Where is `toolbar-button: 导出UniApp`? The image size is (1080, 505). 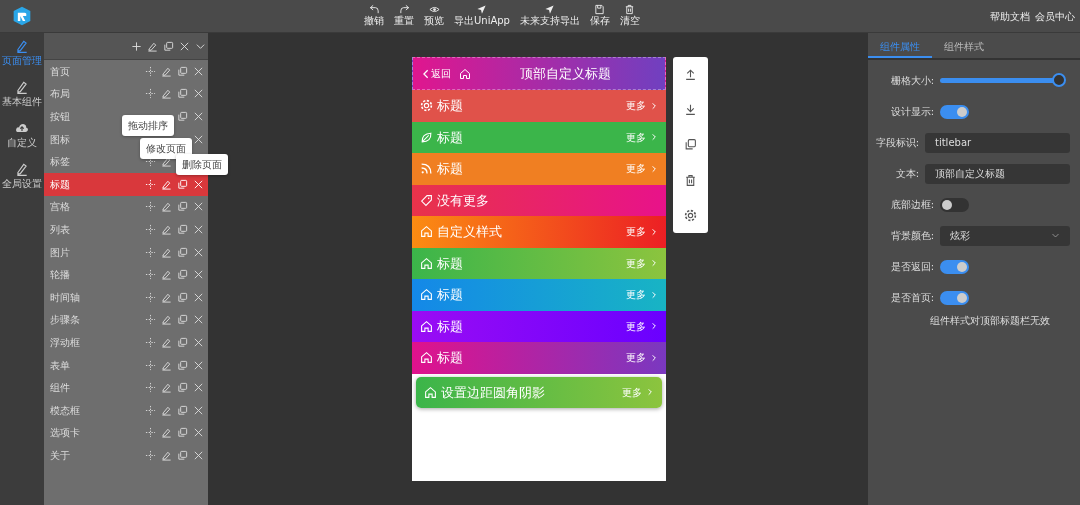
toolbar-button: 导出UniApp is located at coordinates (482, 15).